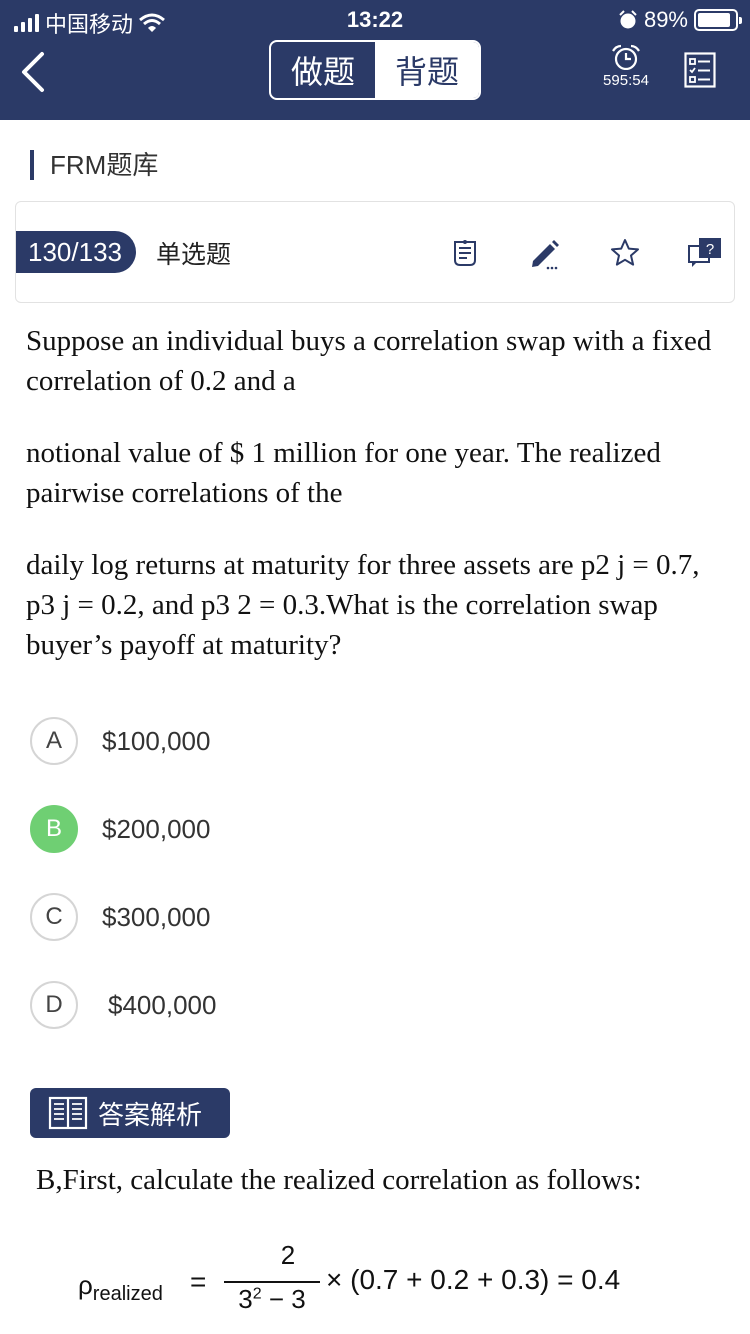 The width and height of the screenshot is (750, 1334). Describe the element at coordinates (76, 252) in the screenshot. I see `question-index: 130/133` at that location.